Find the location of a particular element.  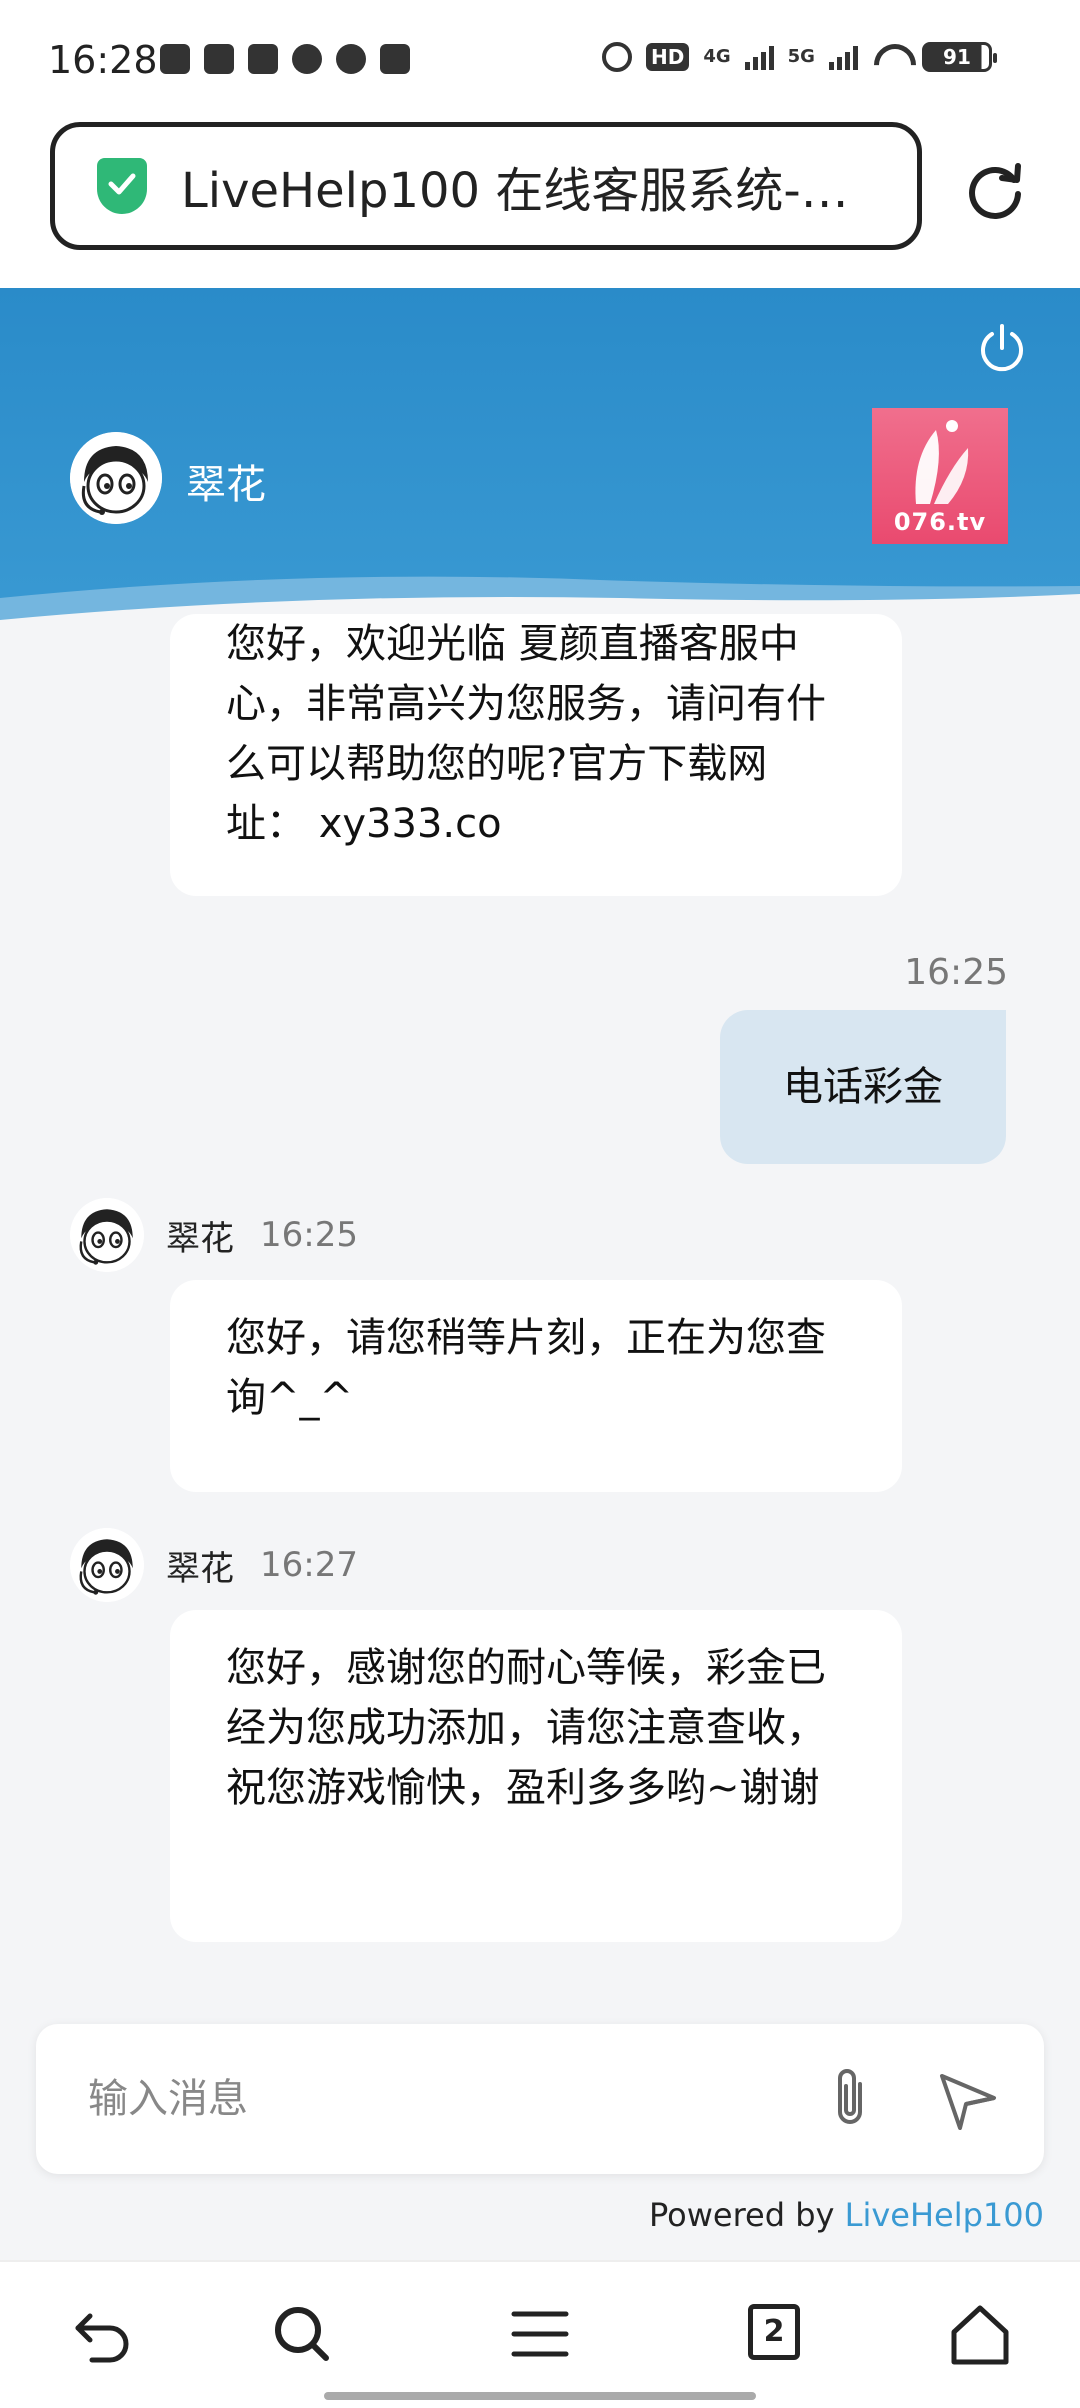

gesture-bar is located at coordinates (540, 2396).